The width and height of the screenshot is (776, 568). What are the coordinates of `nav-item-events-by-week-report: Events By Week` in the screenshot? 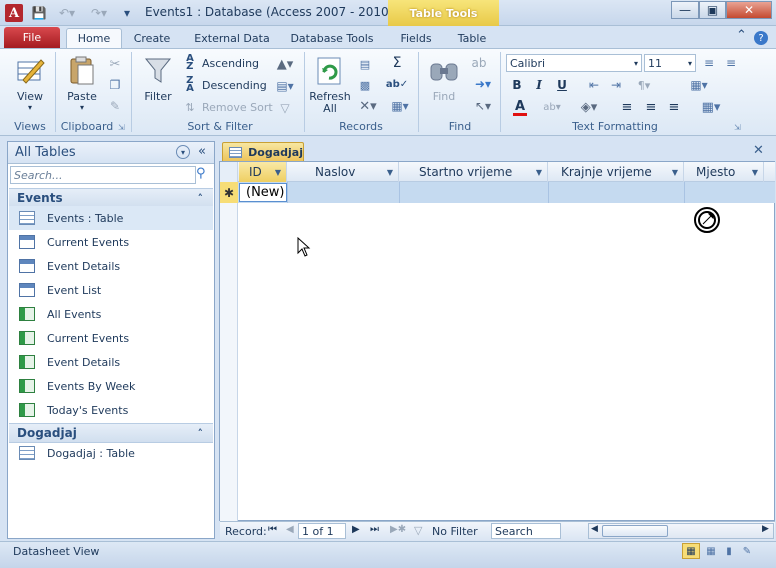 It's located at (111, 386).